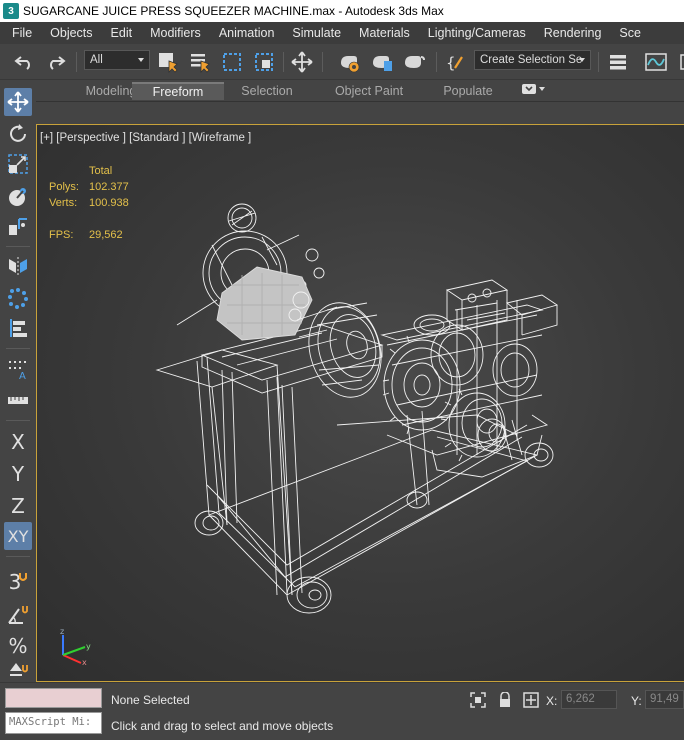 The width and height of the screenshot is (684, 740). I want to click on isolate-selection-icon, so click(478, 700).